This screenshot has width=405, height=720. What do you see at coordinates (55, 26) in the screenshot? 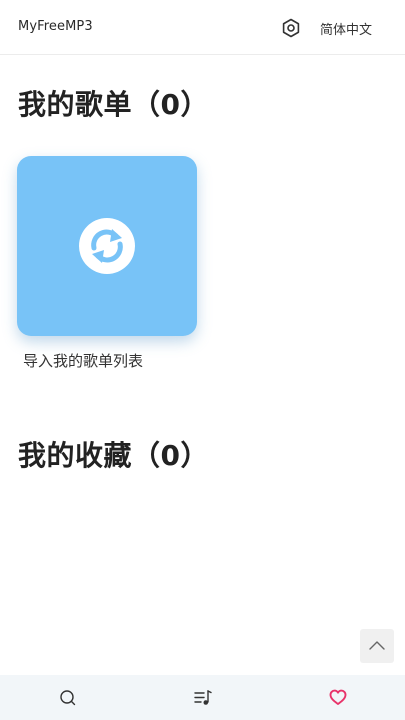
I see `app-title: MyFreeMP3` at bounding box center [55, 26].